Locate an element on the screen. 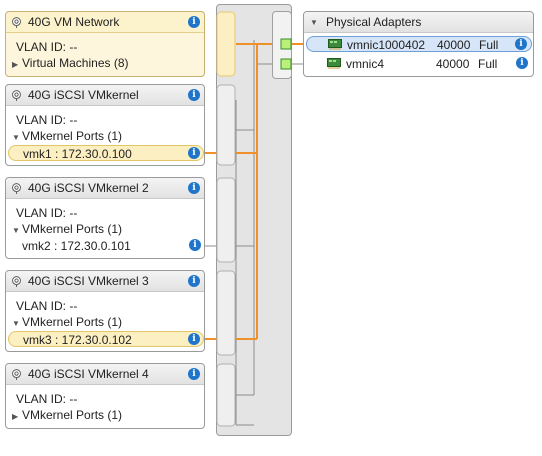 The height and width of the screenshot is (456, 542). physical-adapters-header: ▼ Physical Adapters is located at coordinates (418, 22).